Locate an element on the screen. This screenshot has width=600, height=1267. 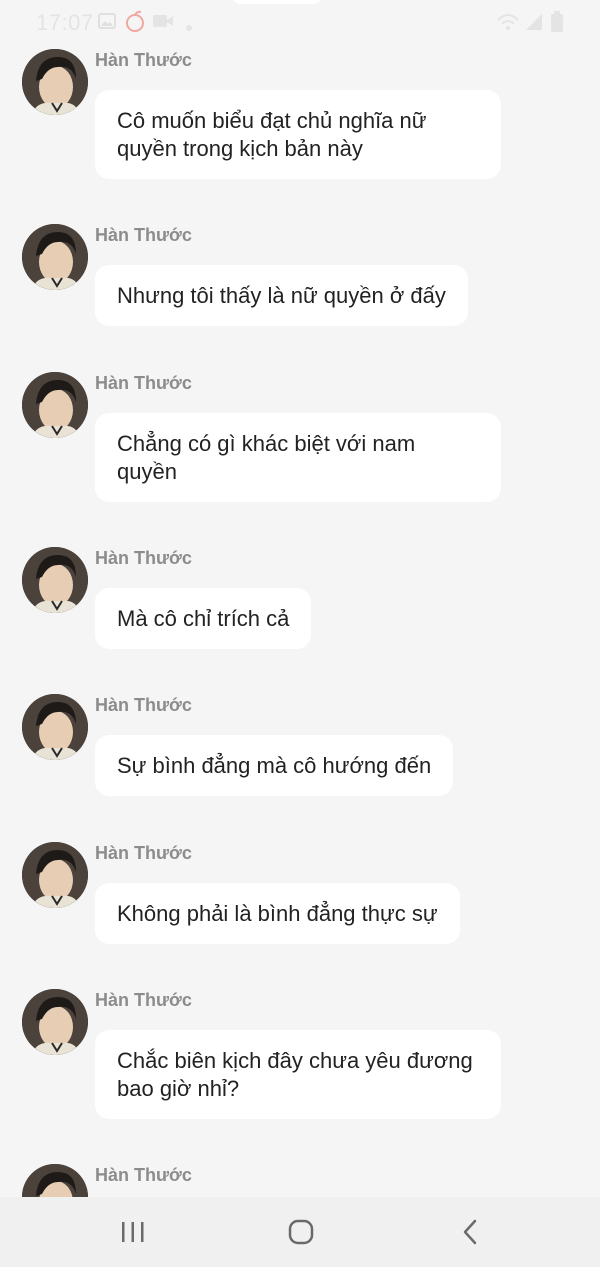
navigation-bar is located at coordinates (300, 1232).